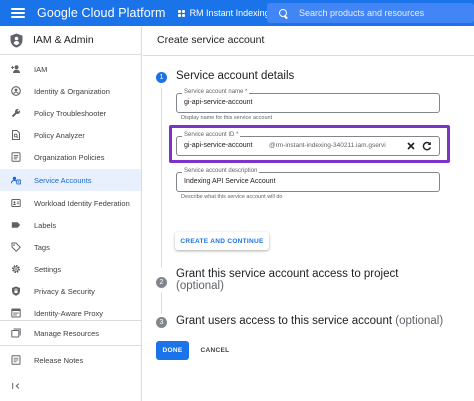 This screenshot has width=474, height=401. I want to click on proxy-icon, so click(16, 313).